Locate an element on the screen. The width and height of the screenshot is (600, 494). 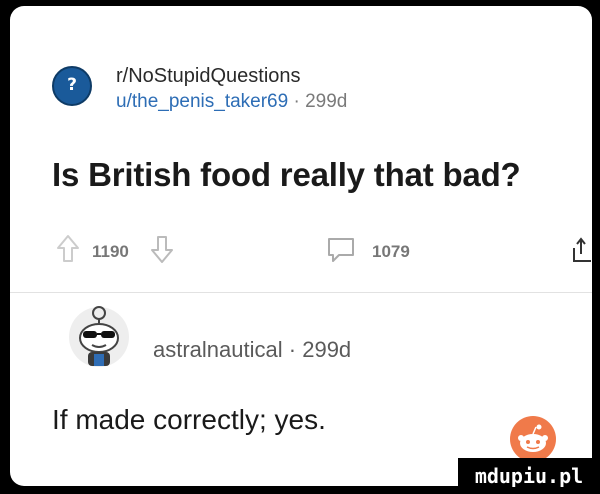
post-age: 299d is located at coordinates (326, 101).